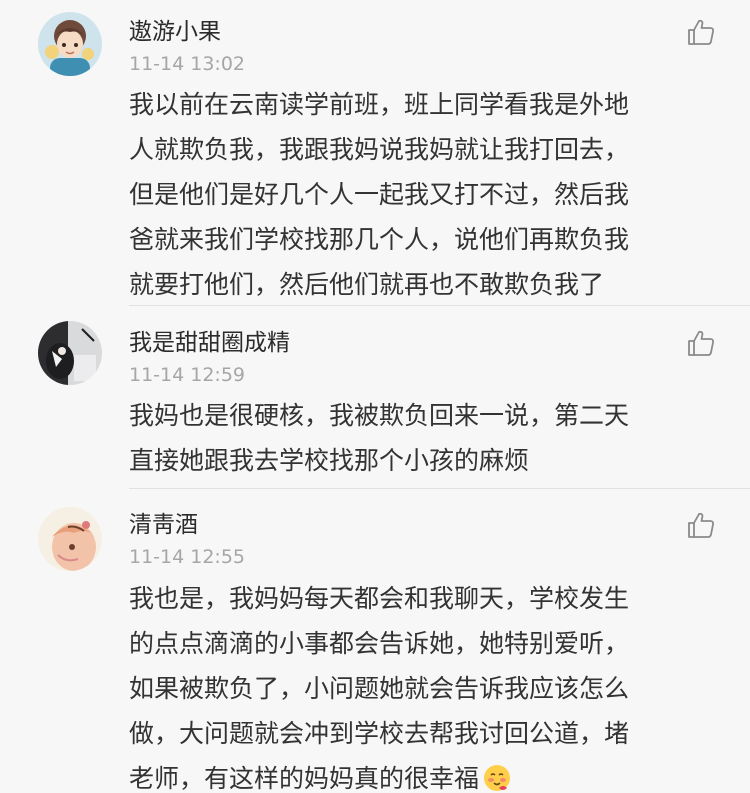  What do you see at coordinates (367, 284) in the screenshot?
I see `comment-line: 就要打他们，然后他们就再也不敢欺负我了` at bounding box center [367, 284].